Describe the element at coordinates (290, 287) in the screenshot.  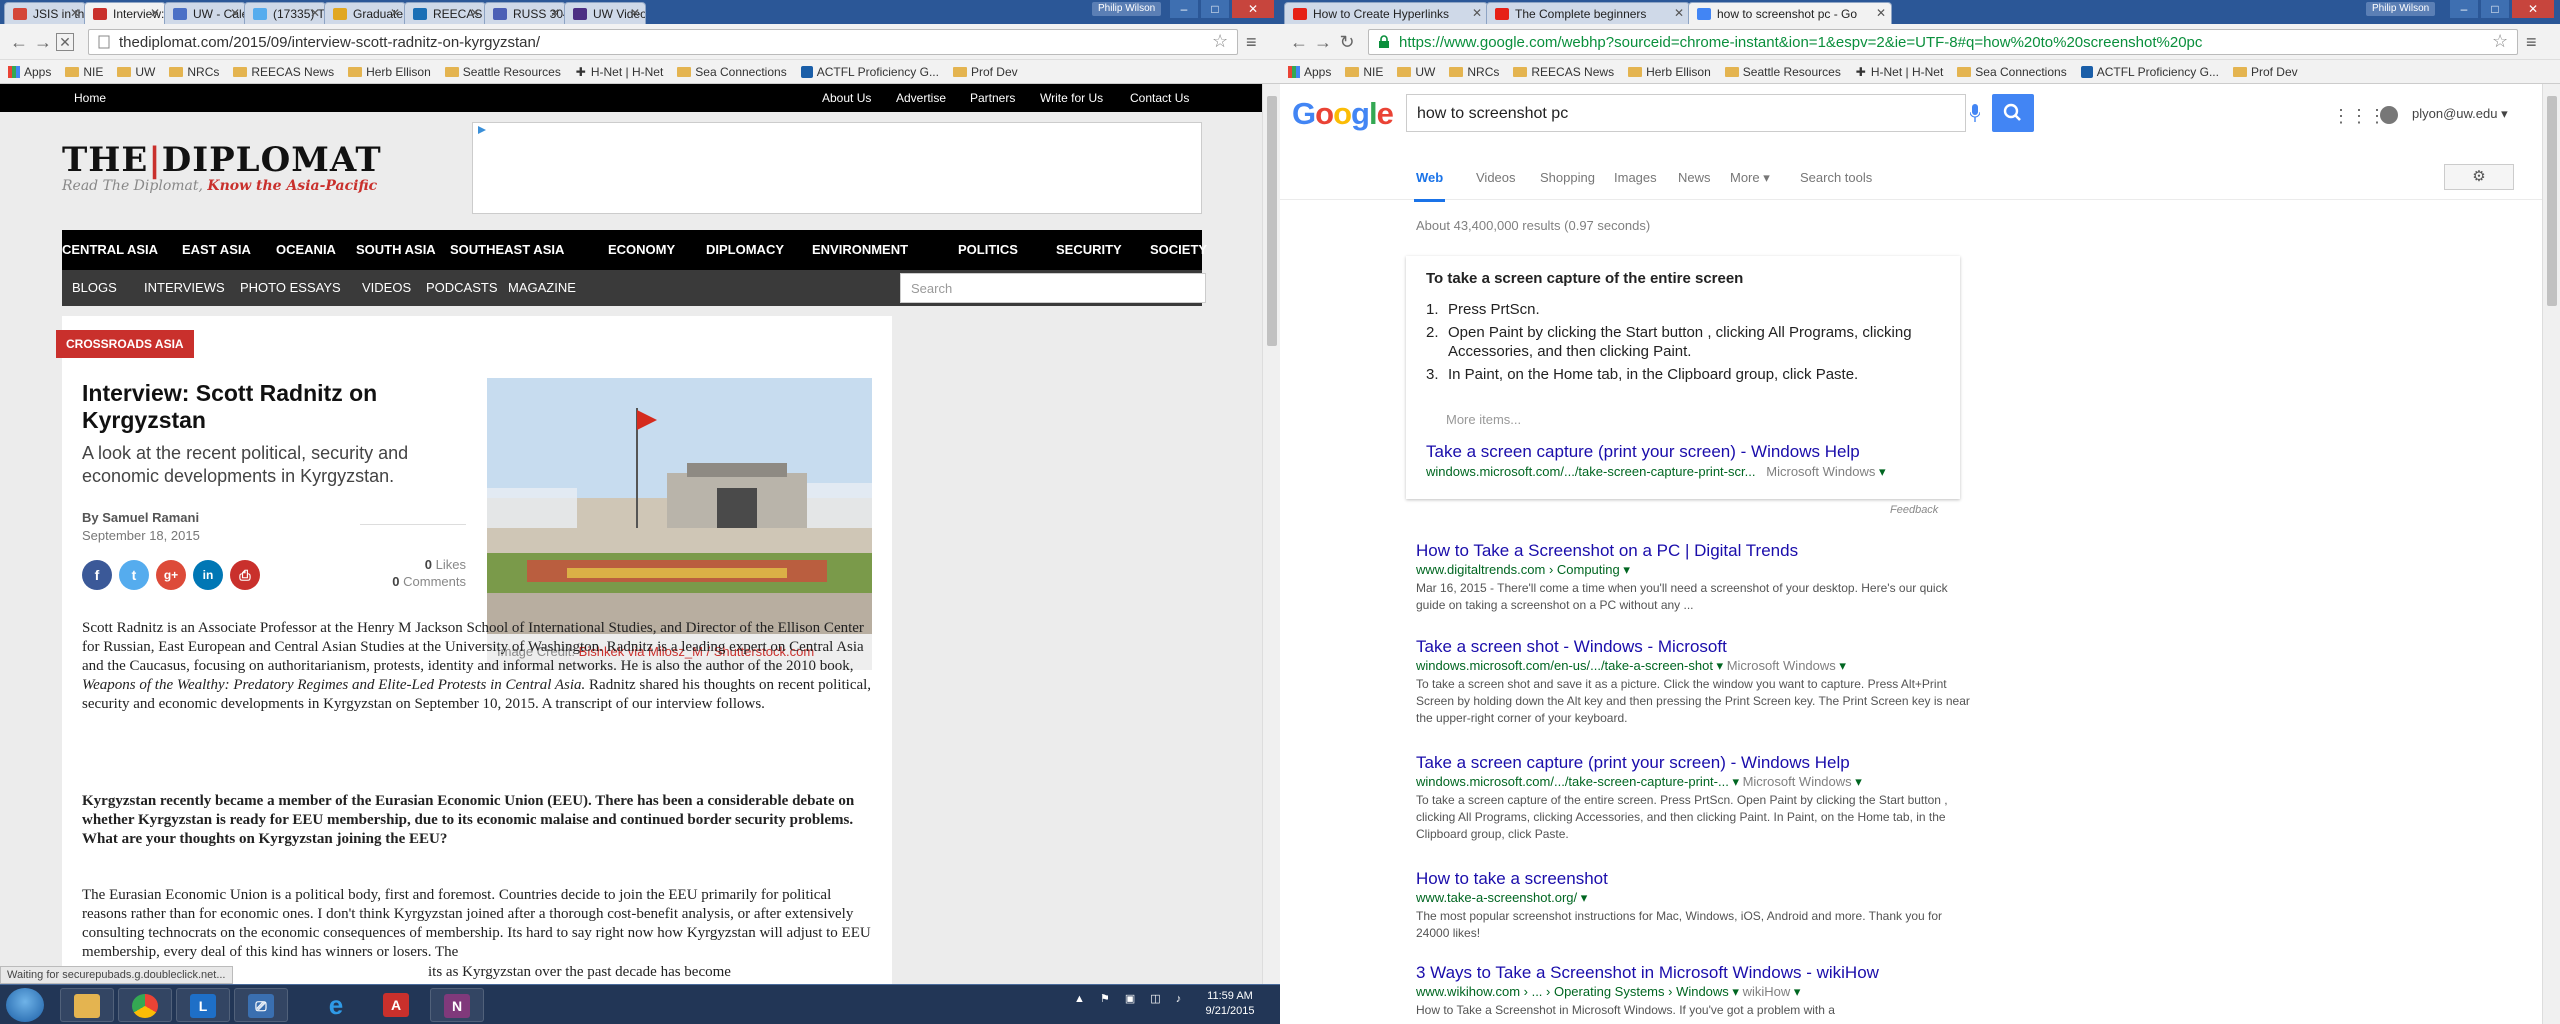
I see `subnav-link: PHOTO ESSAYS` at that location.